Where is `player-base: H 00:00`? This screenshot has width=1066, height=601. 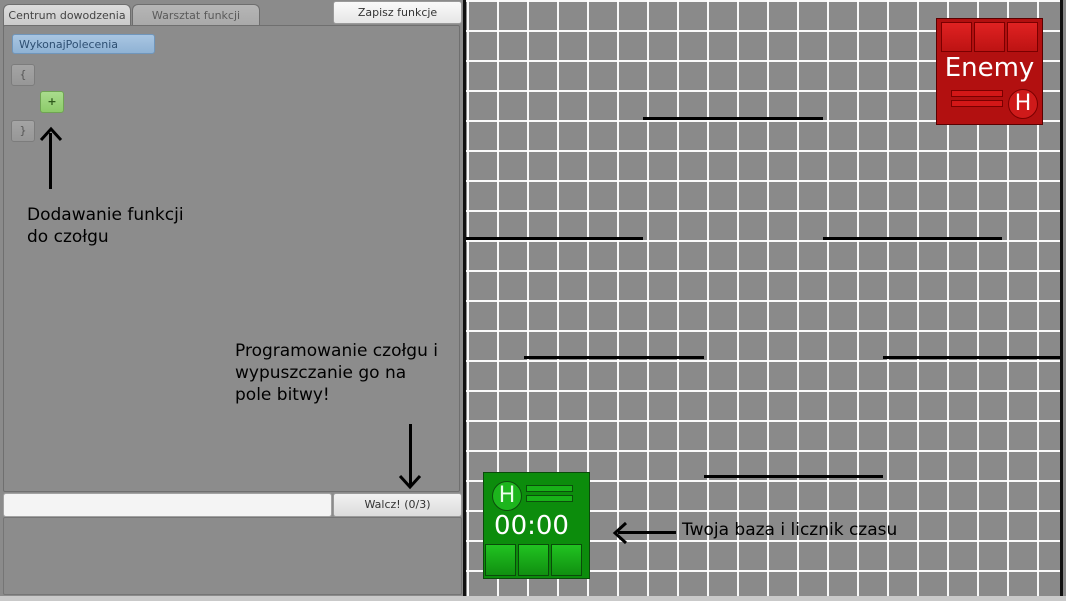 player-base: H 00:00 is located at coordinates (536, 525).